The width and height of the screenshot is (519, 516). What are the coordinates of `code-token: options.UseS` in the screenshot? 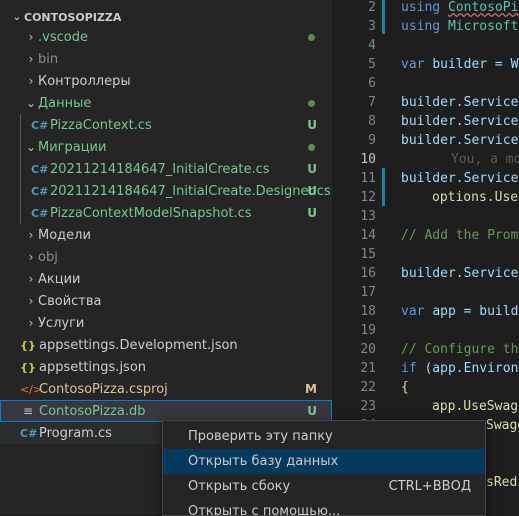 It's located at (475, 197).